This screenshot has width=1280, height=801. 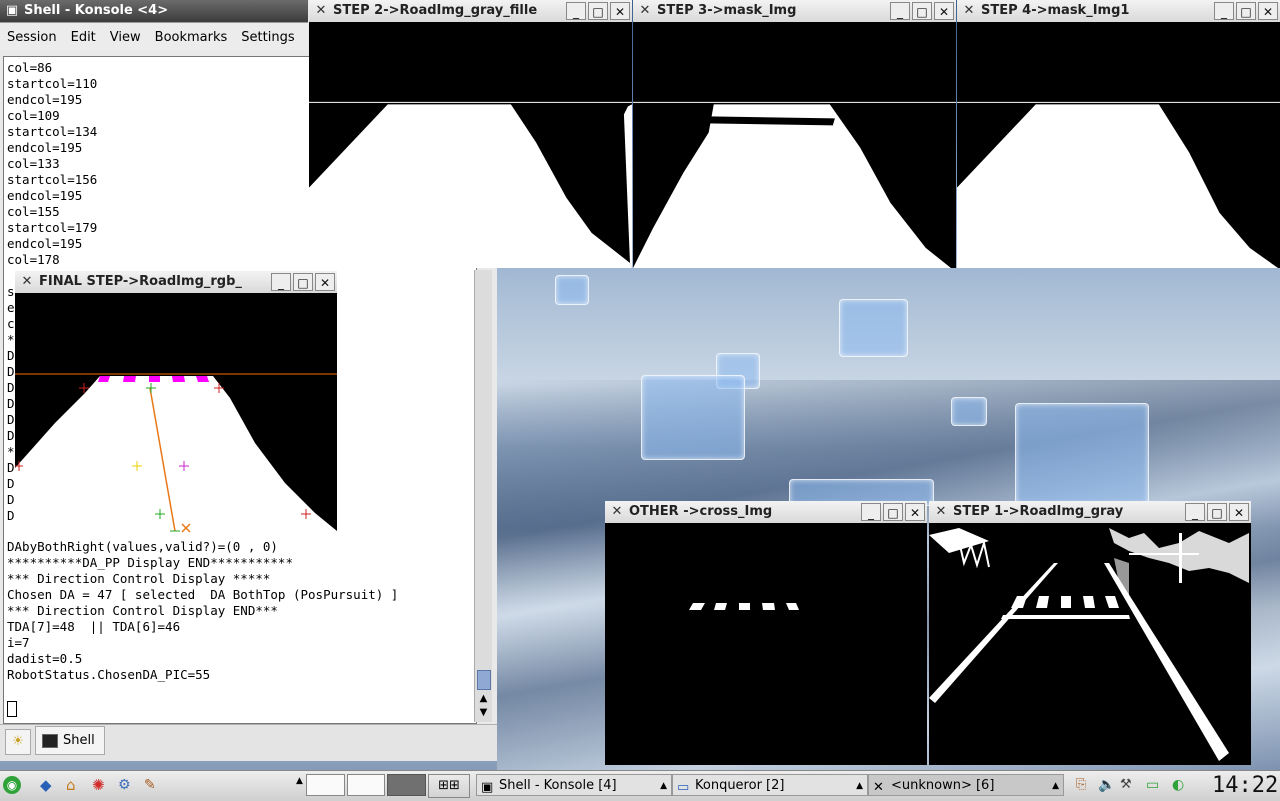 I want to click on step4-window: ✕ STEP 4->mask_Img1 _ □ ✕, so click(x=1118, y=134).